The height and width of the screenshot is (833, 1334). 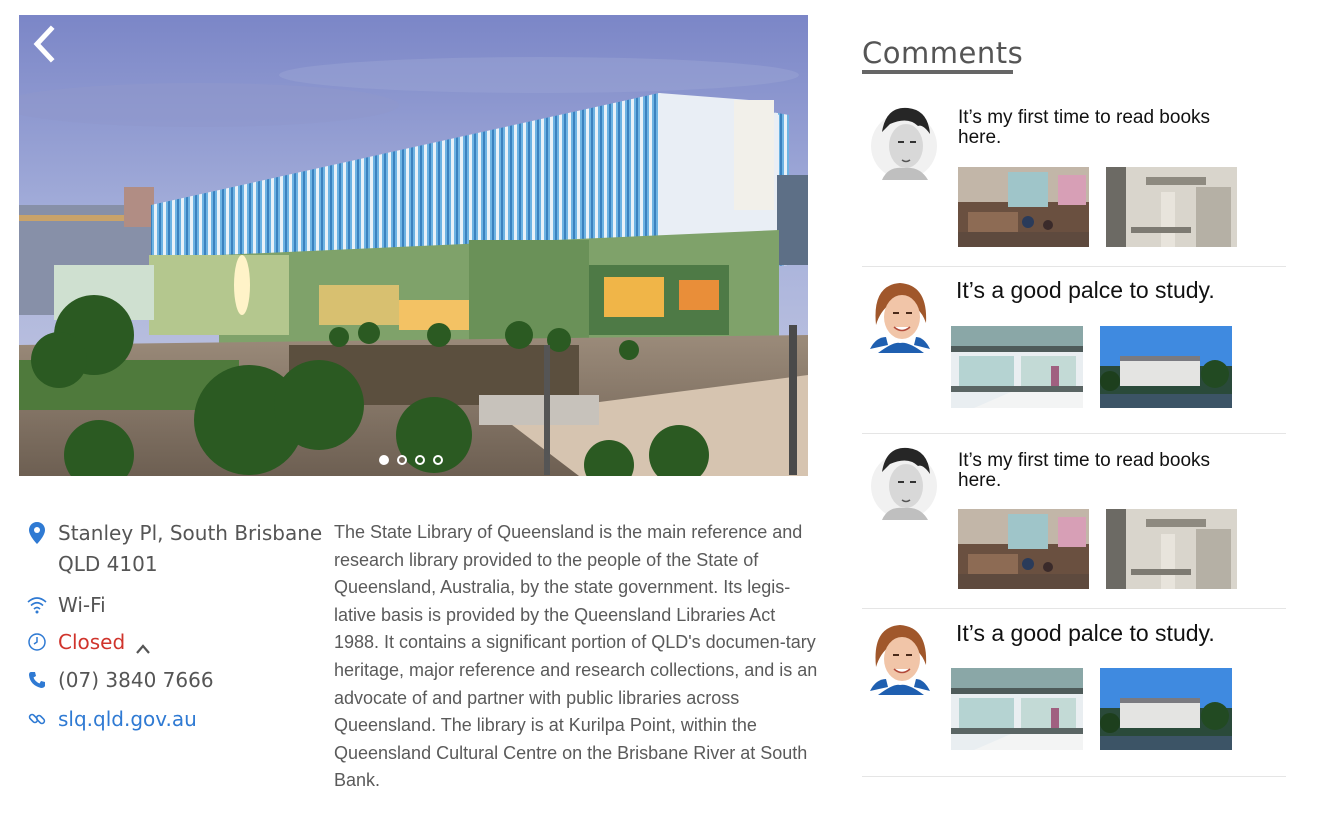 I want to click on phone-icon, so click(x=37, y=680).